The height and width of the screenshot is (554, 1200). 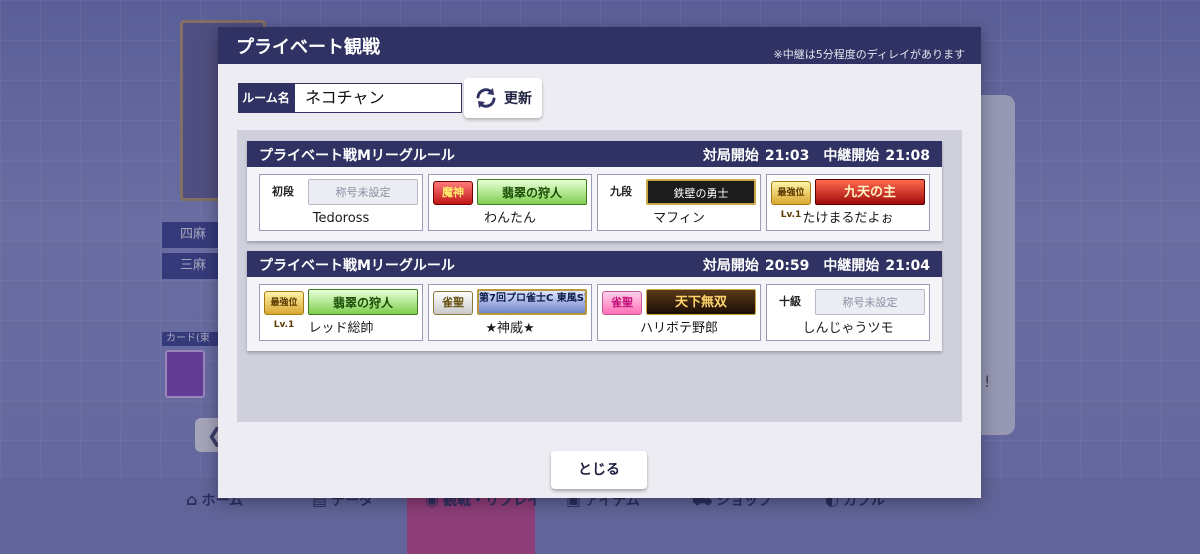 I want to click on time-info: 対局開始 20:59 中継開始 21:04, so click(x=816, y=266).